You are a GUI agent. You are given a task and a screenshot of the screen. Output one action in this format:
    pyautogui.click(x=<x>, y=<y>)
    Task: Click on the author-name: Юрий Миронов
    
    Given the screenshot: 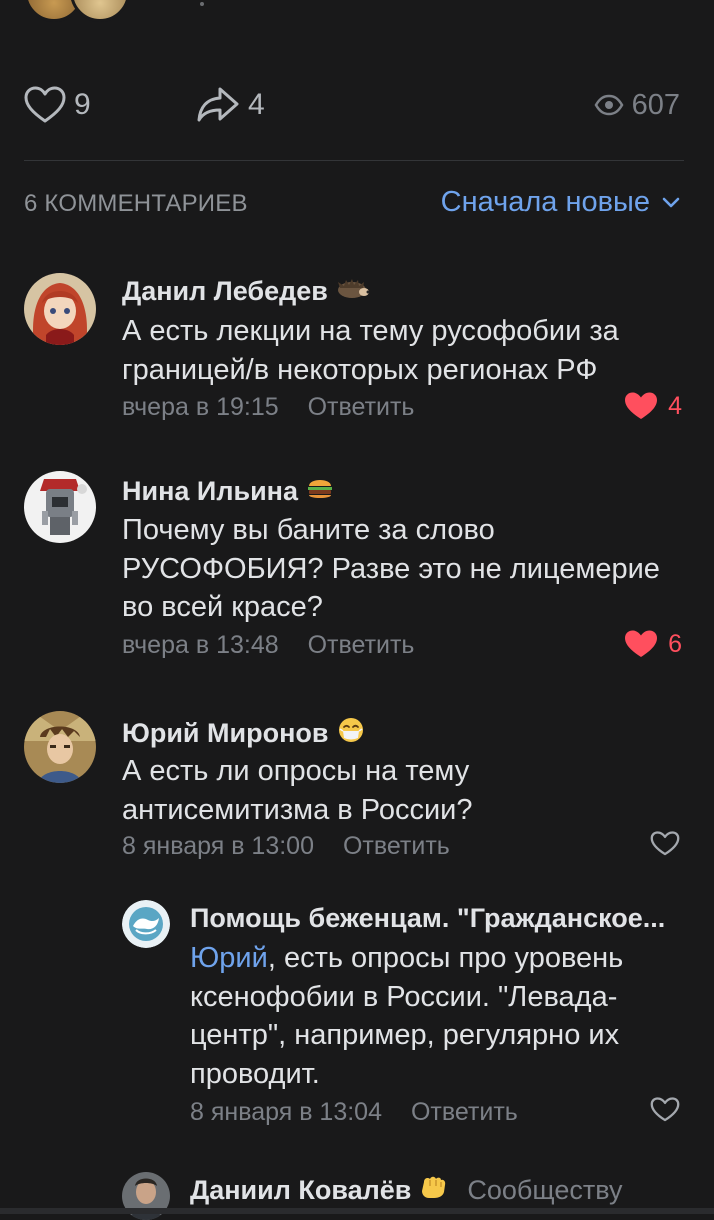 What is the action you would take?
    pyautogui.click(x=225, y=733)
    